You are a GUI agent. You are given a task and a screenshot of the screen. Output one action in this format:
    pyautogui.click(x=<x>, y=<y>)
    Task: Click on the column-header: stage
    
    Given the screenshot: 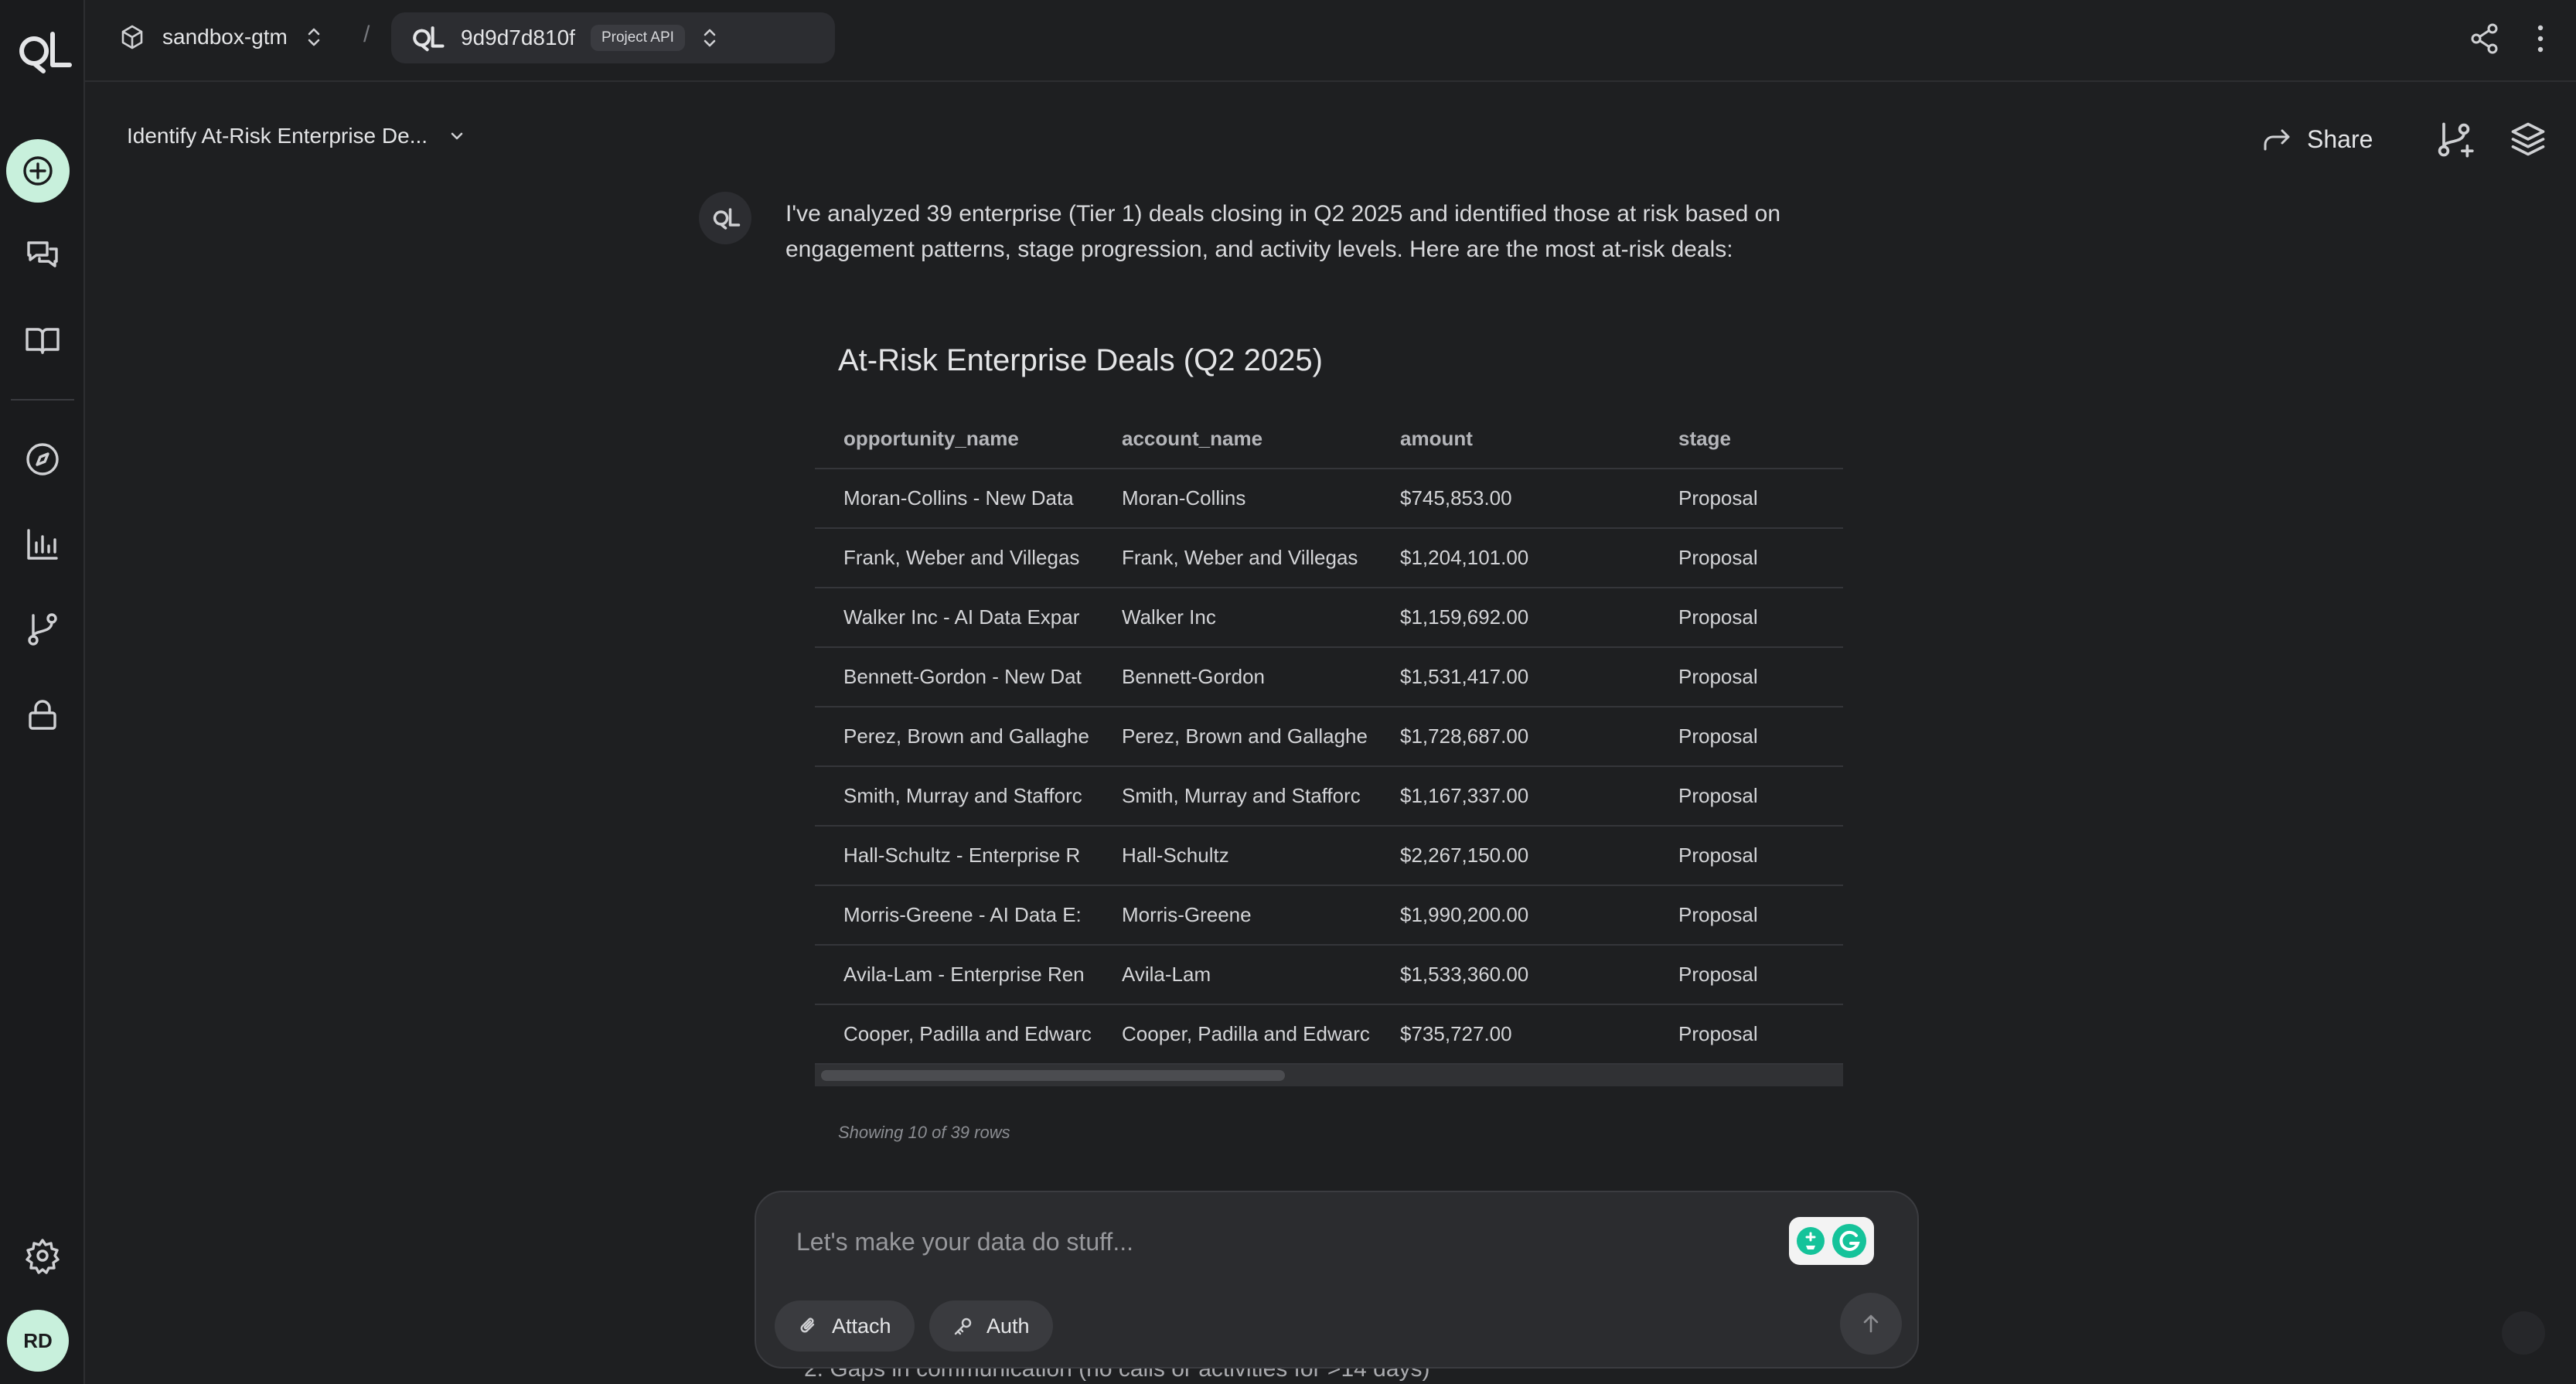 What is the action you would take?
    pyautogui.click(x=1746, y=440)
    